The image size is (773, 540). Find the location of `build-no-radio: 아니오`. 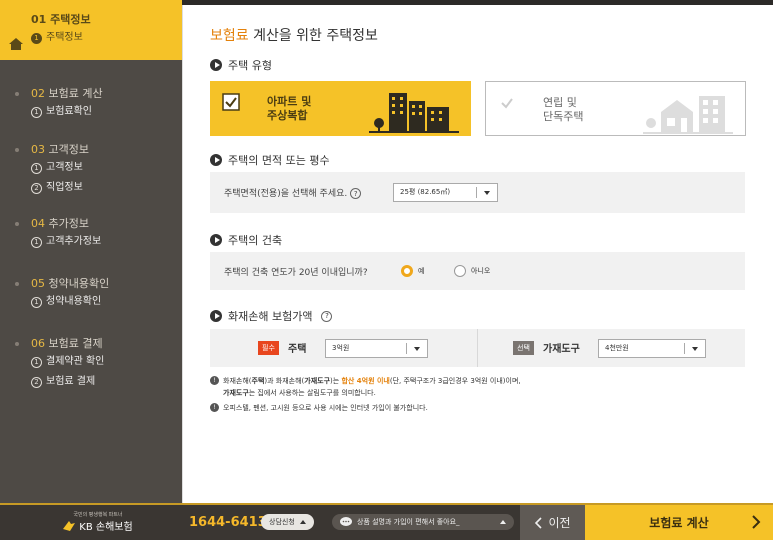

build-no-radio: 아니오 is located at coordinates (472, 271).